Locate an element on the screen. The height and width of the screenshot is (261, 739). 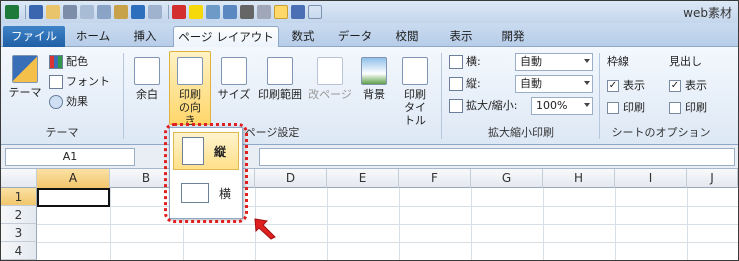
print-area-label: 印刷範囲 is located at coordinates (280, 94).